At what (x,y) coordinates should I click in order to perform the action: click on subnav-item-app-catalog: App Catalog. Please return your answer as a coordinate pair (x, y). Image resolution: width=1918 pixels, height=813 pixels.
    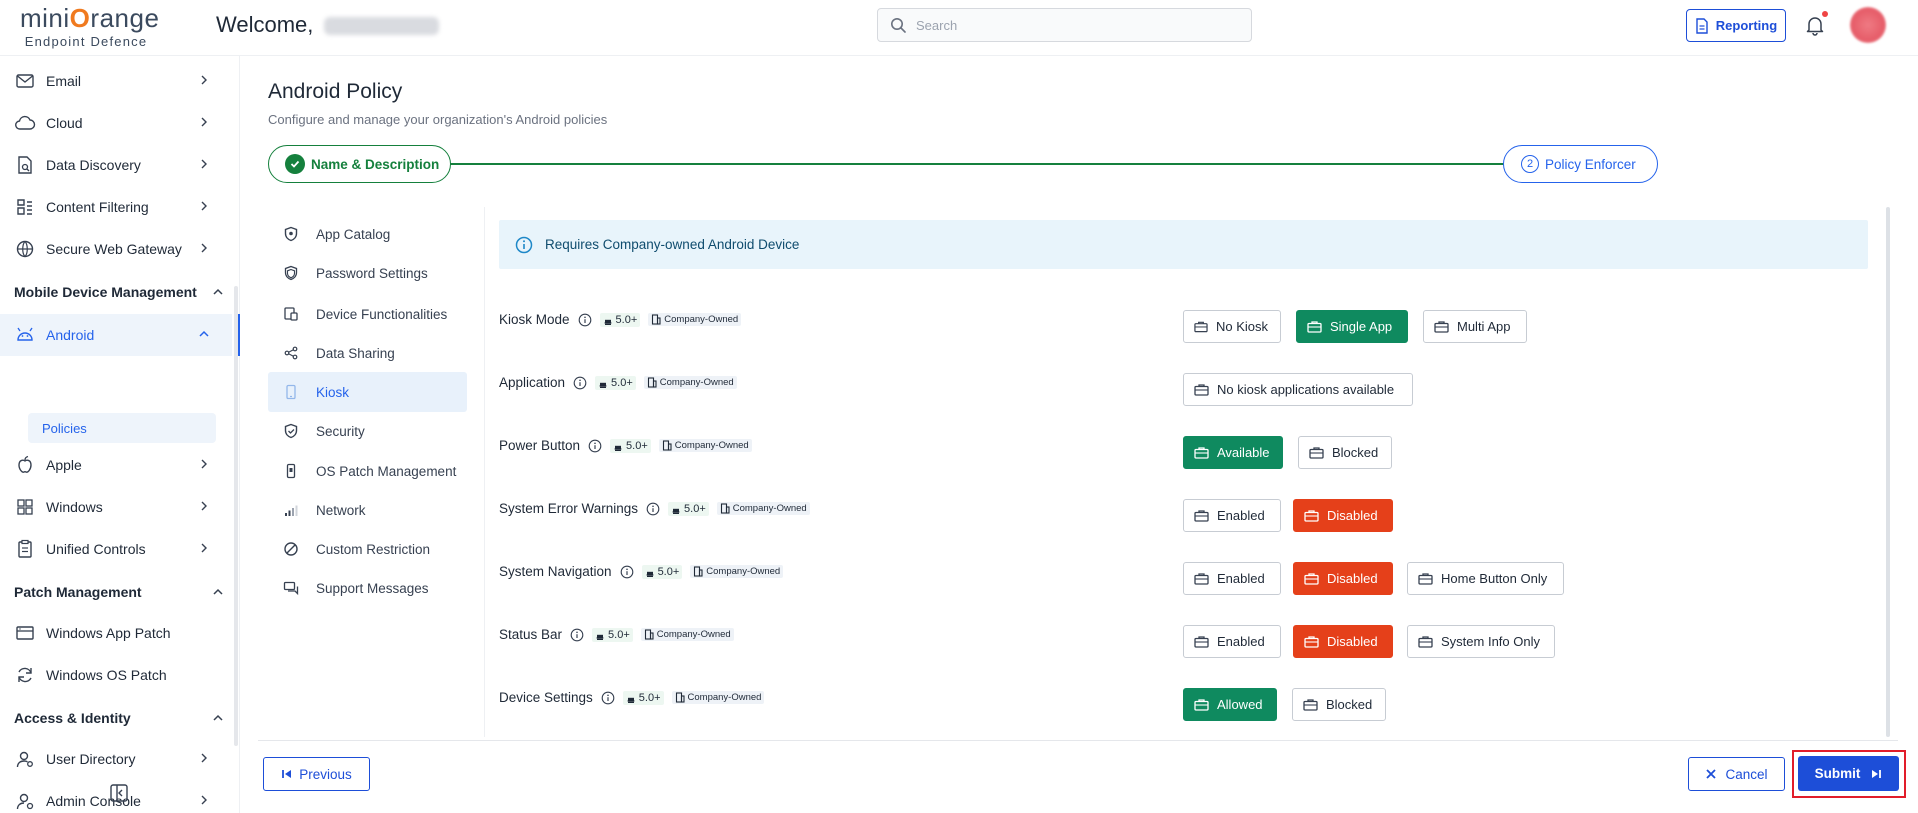
    Looking at the image, I should click on (367, 234).